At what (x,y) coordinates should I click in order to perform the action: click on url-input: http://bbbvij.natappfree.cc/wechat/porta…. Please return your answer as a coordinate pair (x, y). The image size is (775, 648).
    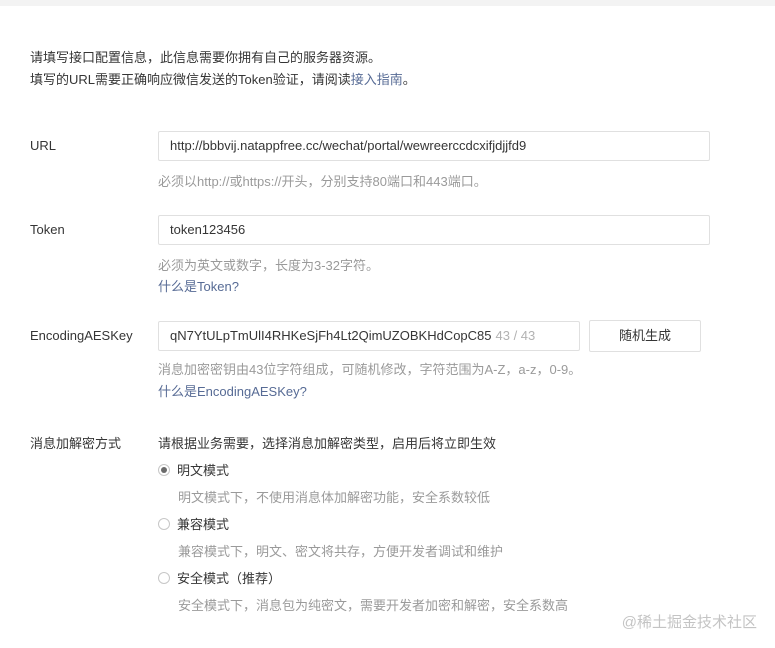
    Looking at the image, I should click on (434, 146).